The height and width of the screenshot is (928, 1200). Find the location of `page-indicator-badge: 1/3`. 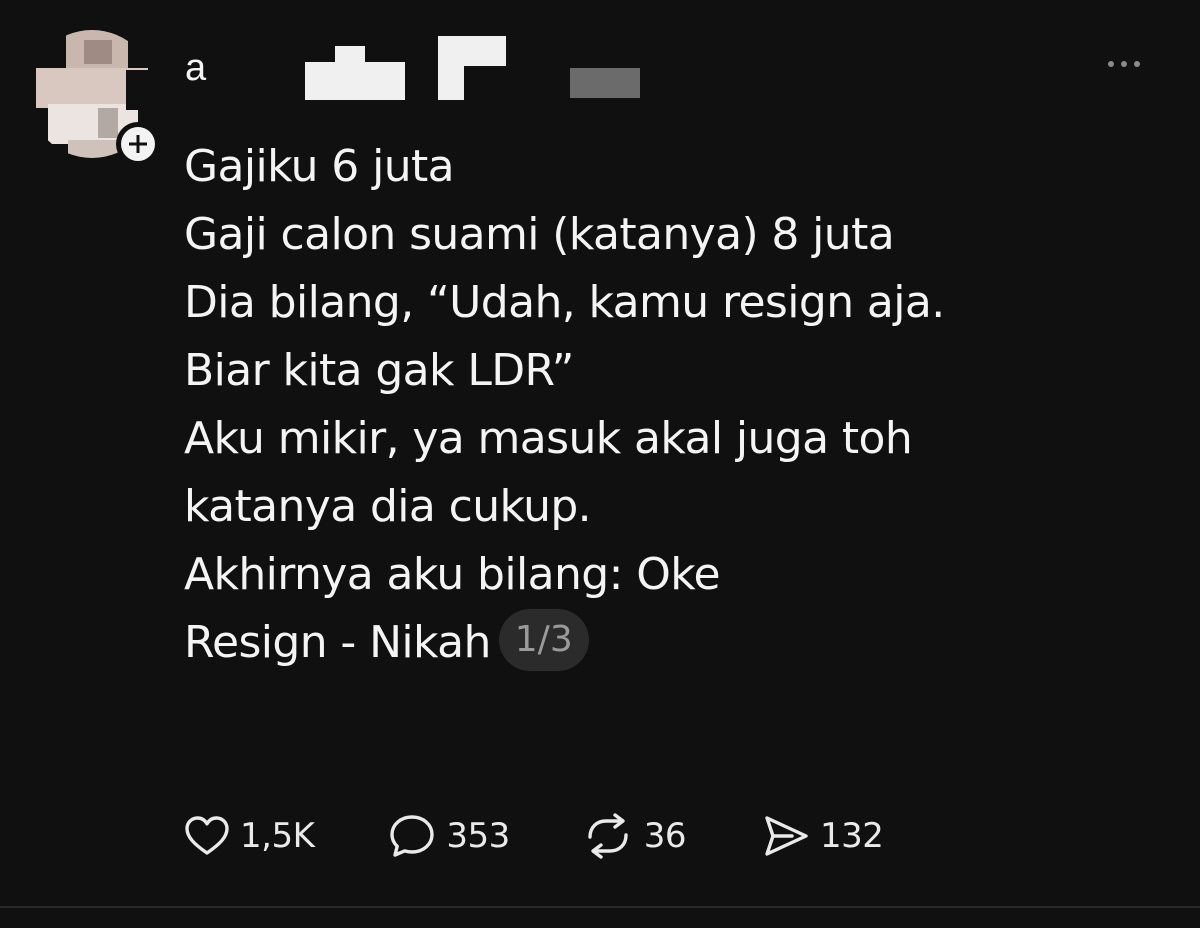

page-indicator-badge: 1/3 is located at coordinates (543, 640).